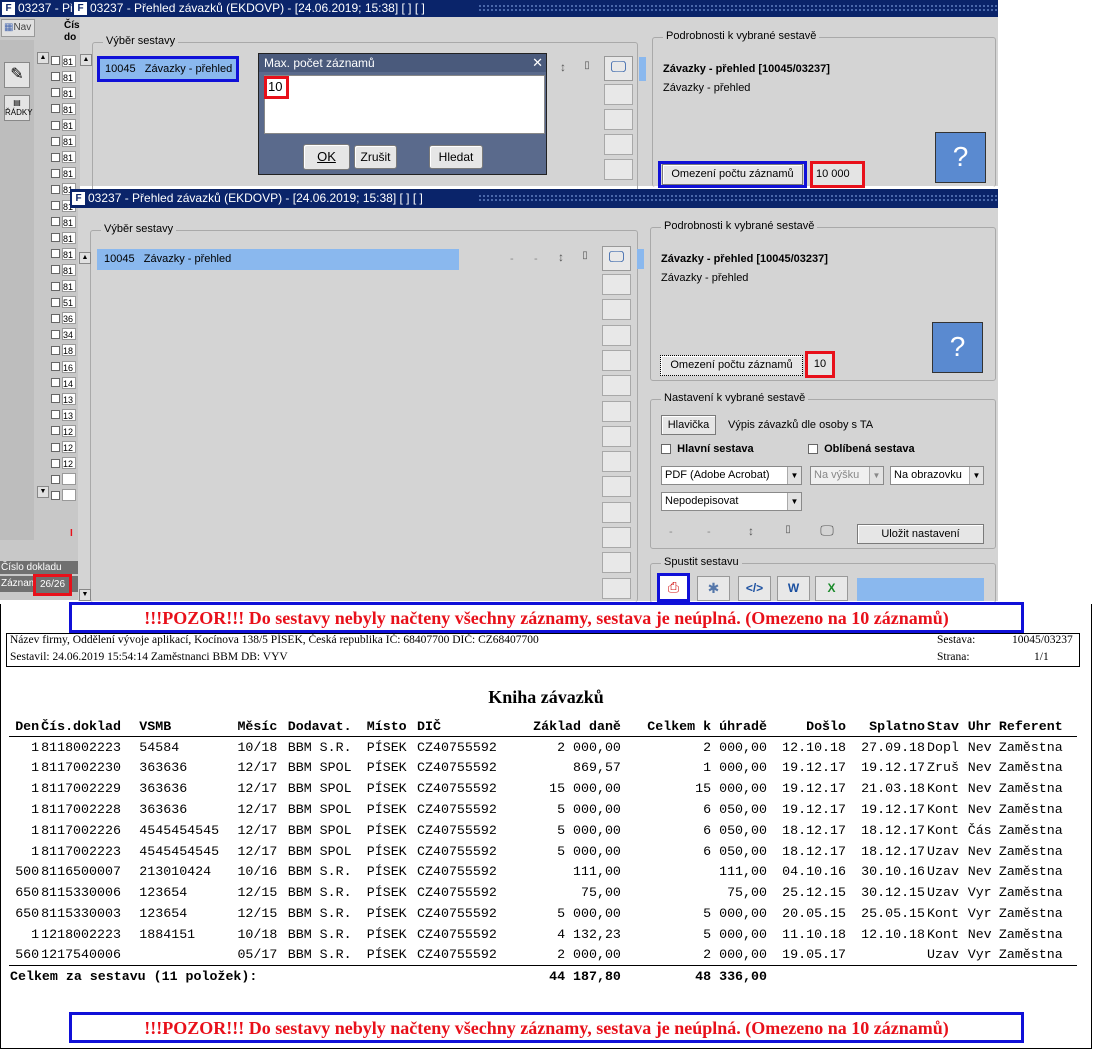 This screenshot has height=1049, width=1098. What do you see at coordinates (666, 449) in the screenshot?
I see `hlavni-checkbox-box` at bounding box center [666, 449].